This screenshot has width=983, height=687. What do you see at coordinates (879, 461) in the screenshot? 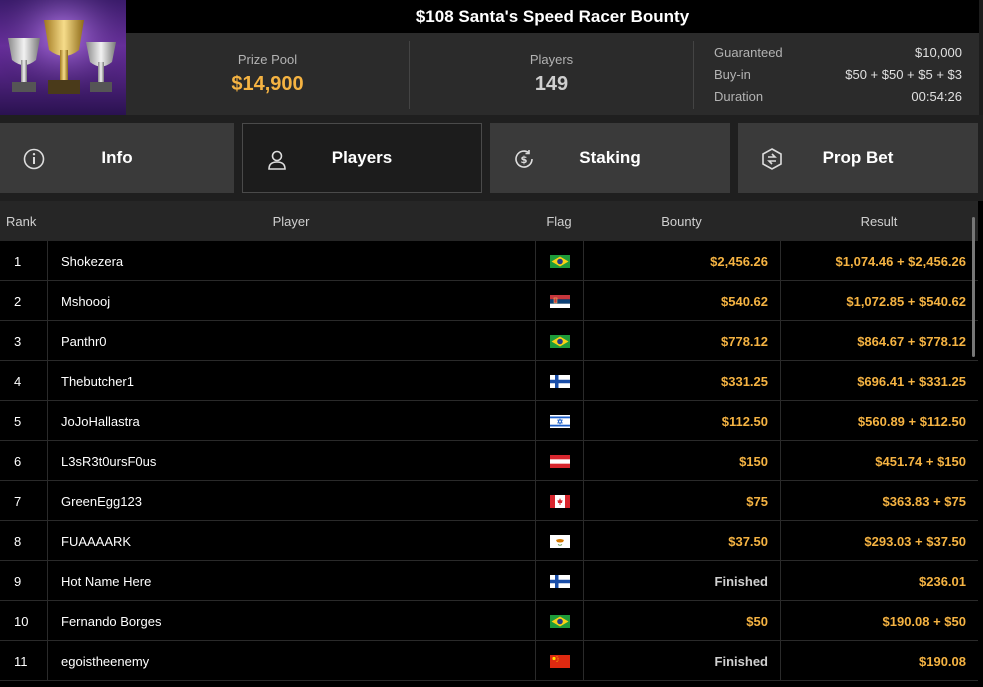
I see `result-cell: $451.74 + $150` at bounding box center [879, 461].